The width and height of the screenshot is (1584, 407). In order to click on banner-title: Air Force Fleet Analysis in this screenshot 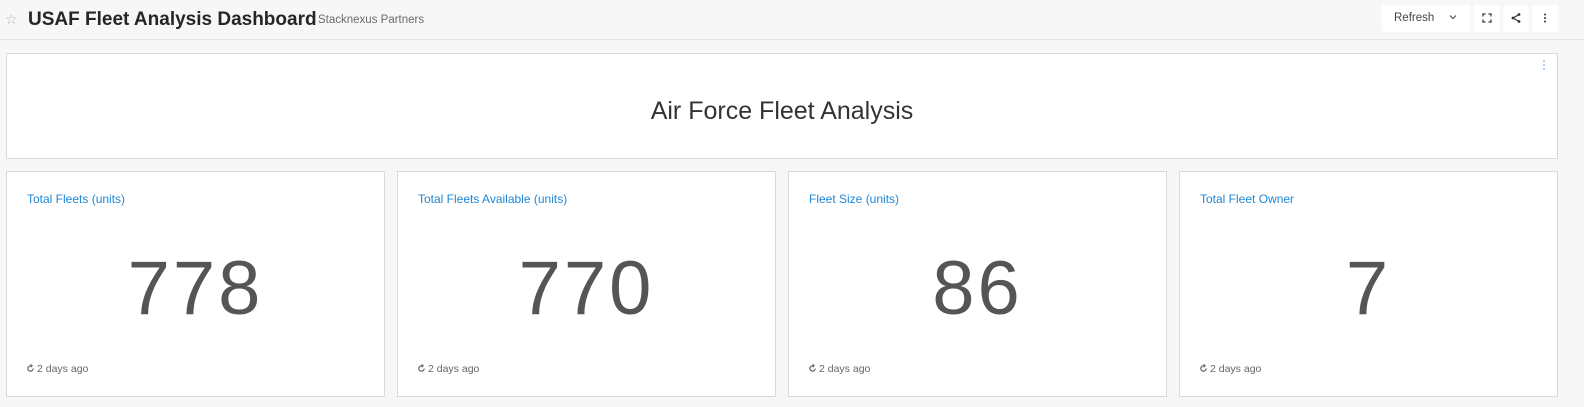, I will do `click(782, 111)`.